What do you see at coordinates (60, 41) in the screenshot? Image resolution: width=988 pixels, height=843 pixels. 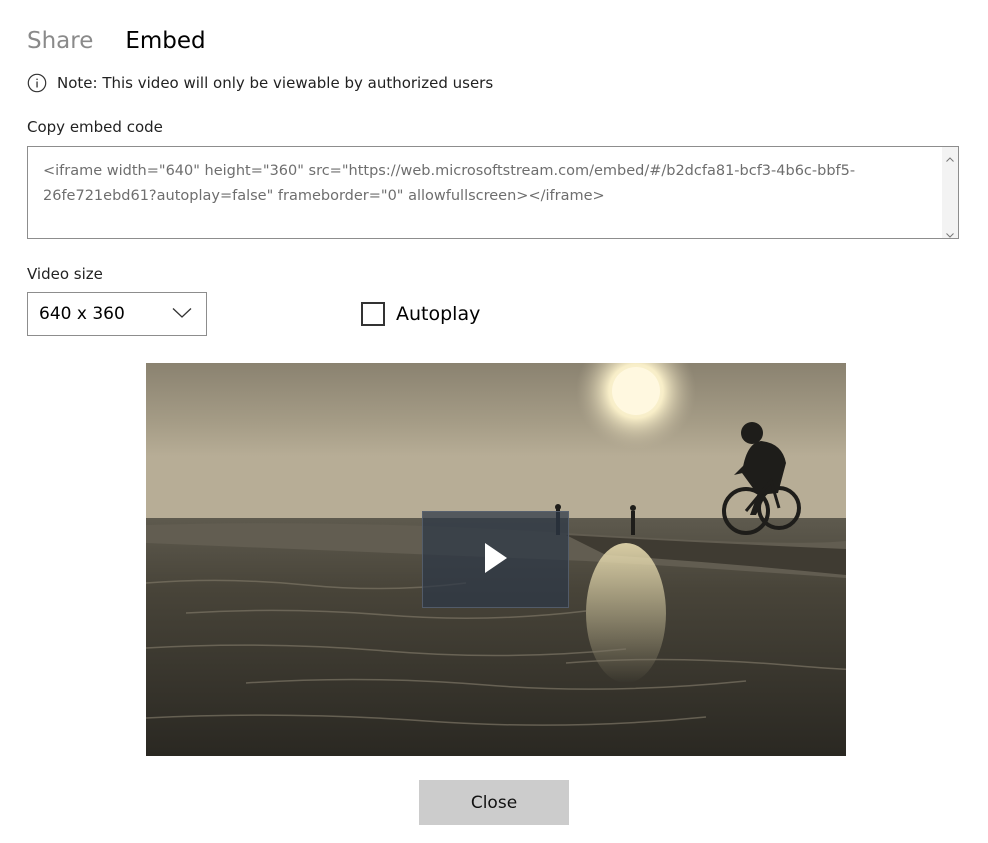 I see `tab-share: Share` at bounding box center [60, 41].